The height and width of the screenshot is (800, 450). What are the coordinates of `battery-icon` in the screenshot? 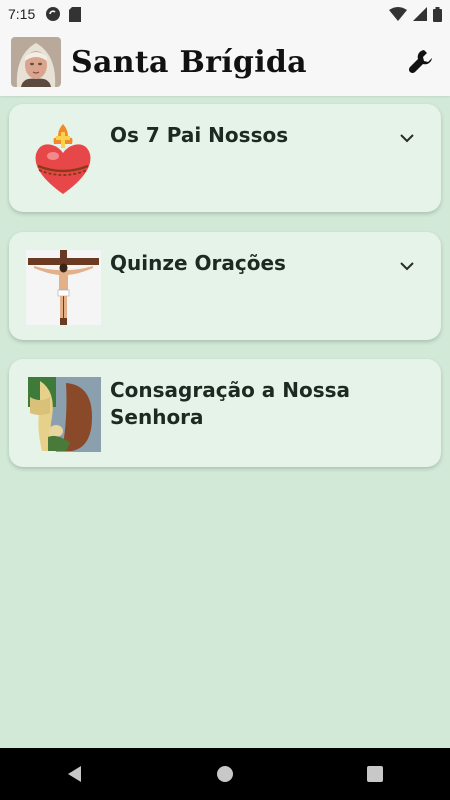 It's located at (437, 14).